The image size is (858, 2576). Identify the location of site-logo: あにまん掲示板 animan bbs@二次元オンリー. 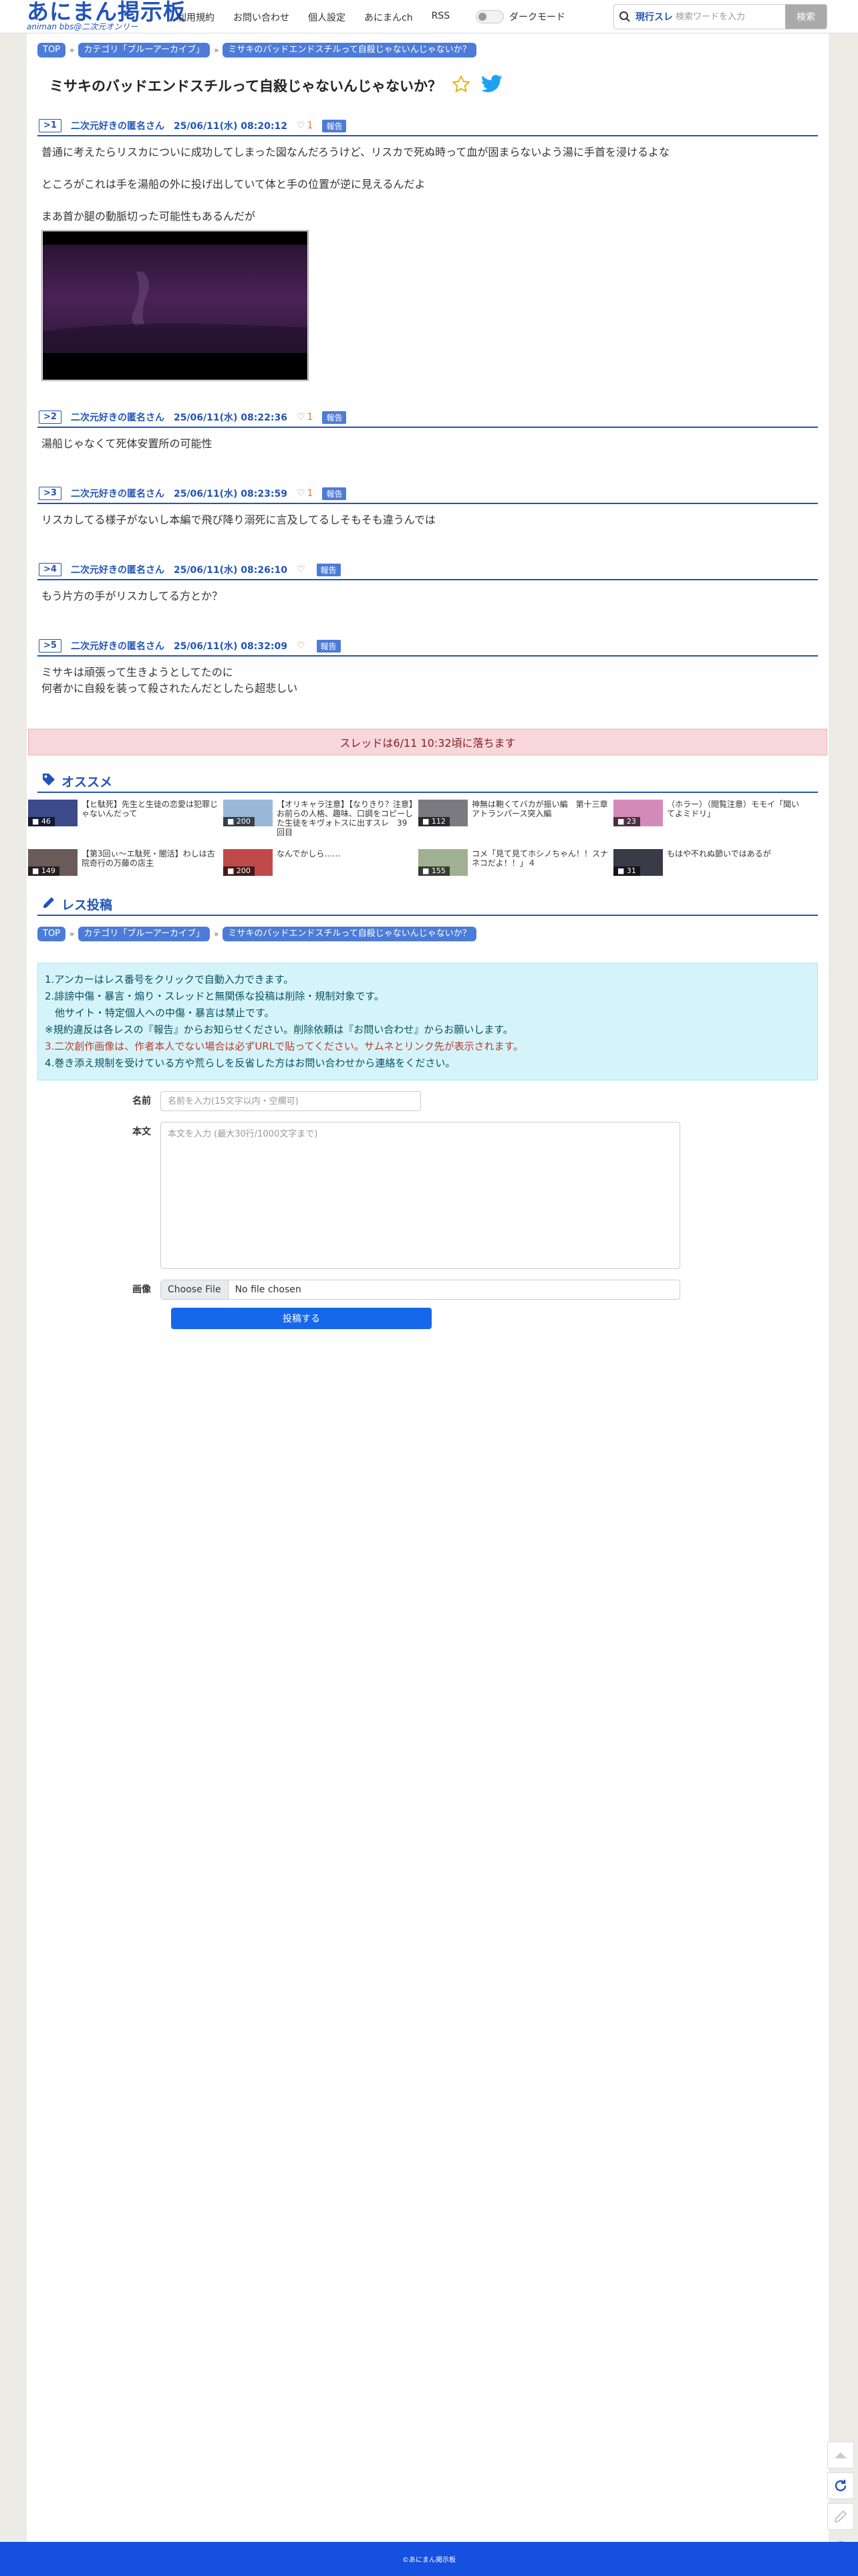
(106, 15).